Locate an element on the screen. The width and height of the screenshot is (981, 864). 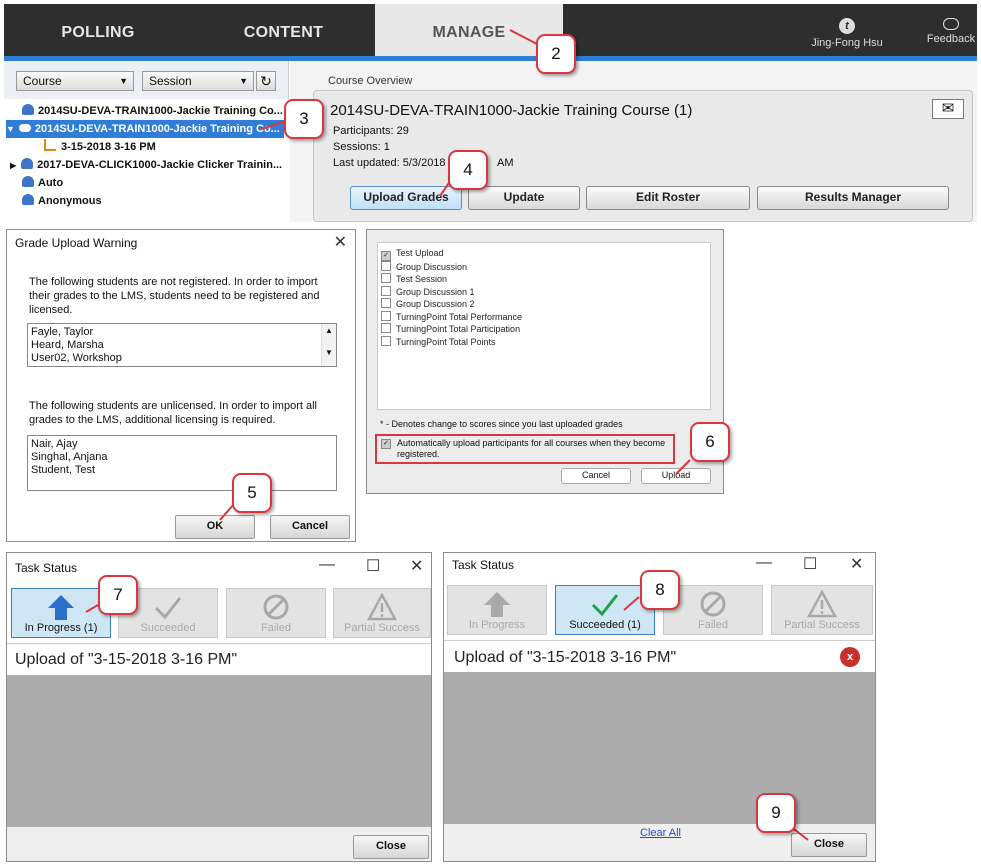
scrollbar: ▲ ▼ is located at coordinates (328, 345).